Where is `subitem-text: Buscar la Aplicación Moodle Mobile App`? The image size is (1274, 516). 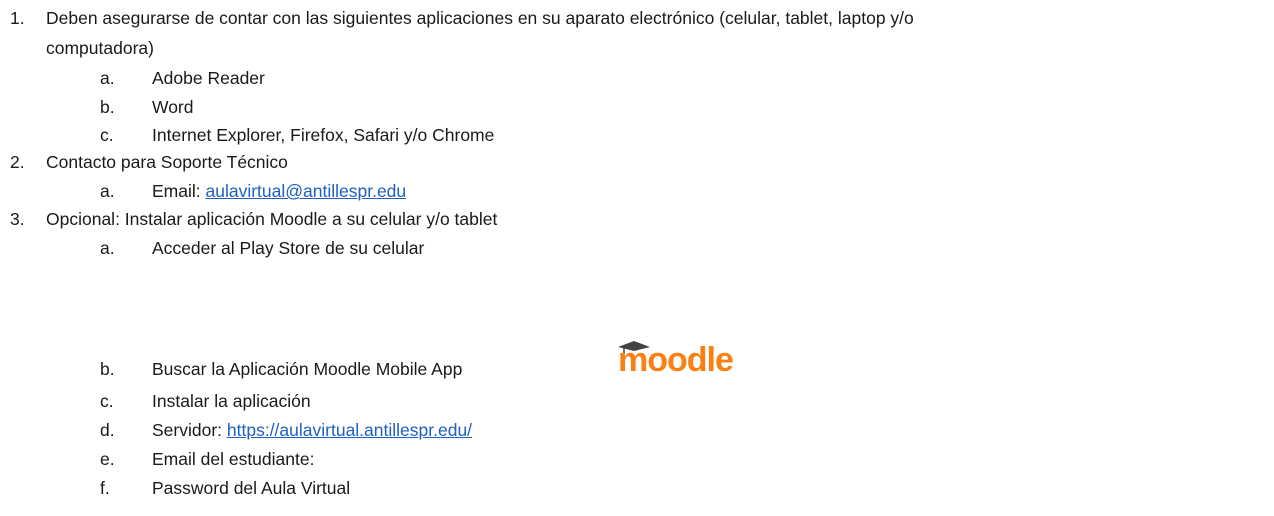
subitem-text: Buscar la Aplicación Moodle Mobile App is located at coordinates (307, 369).